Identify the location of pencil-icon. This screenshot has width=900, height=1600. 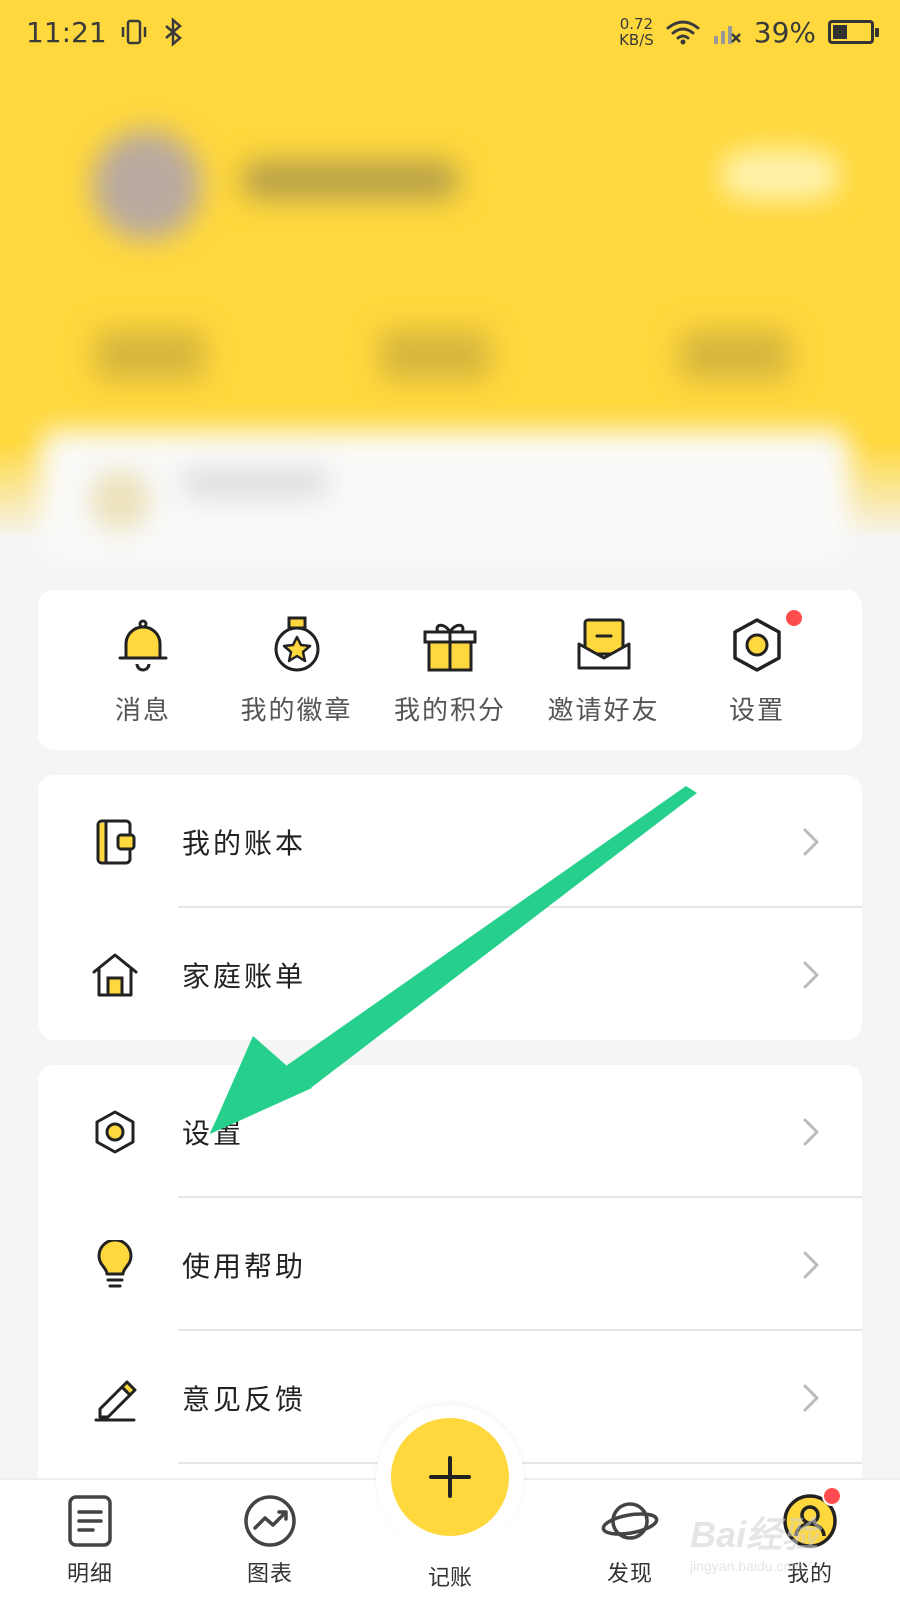
(115, 1400).